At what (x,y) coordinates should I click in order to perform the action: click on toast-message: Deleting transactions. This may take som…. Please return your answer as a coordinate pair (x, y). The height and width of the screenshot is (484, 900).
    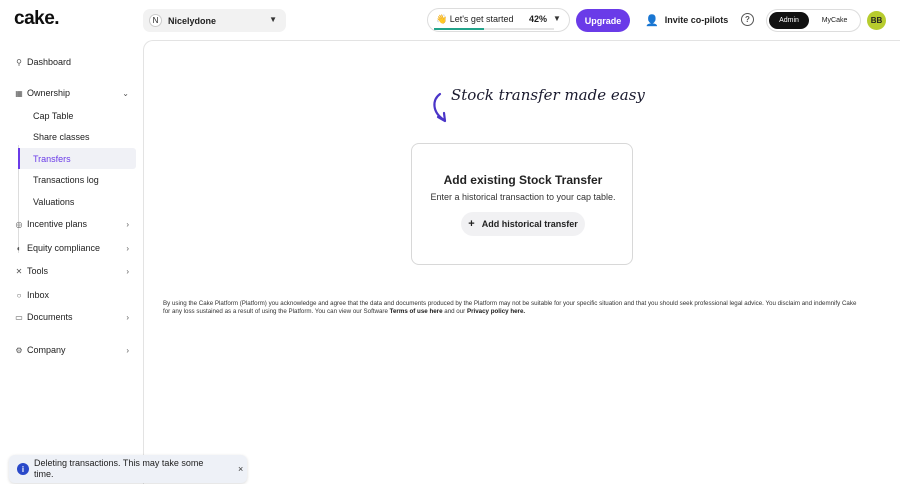
    Looking at the image, I should click on (119, 468).